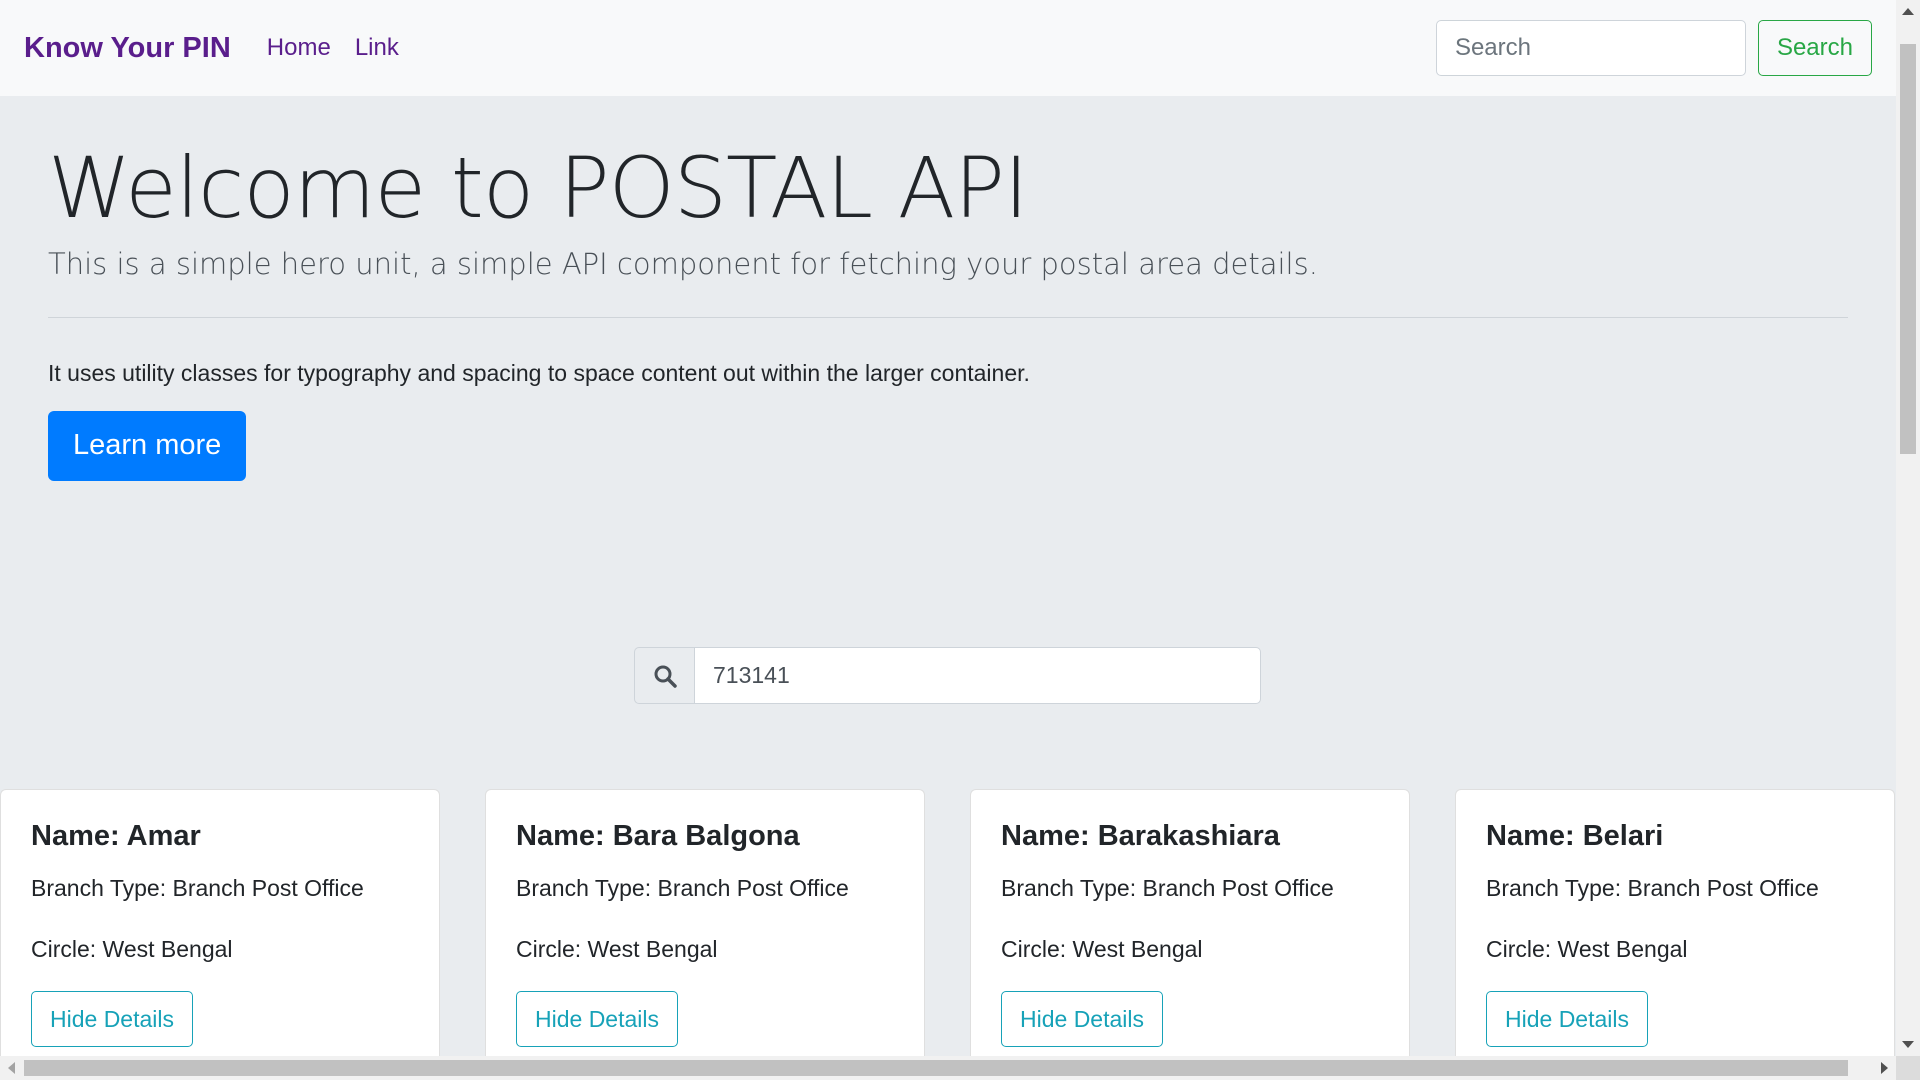 The image size is (1920, 1080). What do you see at coordinates (538, 188) in the screenshot?
I see `page-title: Welcome to POSTAL API` at bounding box center [538, 188].